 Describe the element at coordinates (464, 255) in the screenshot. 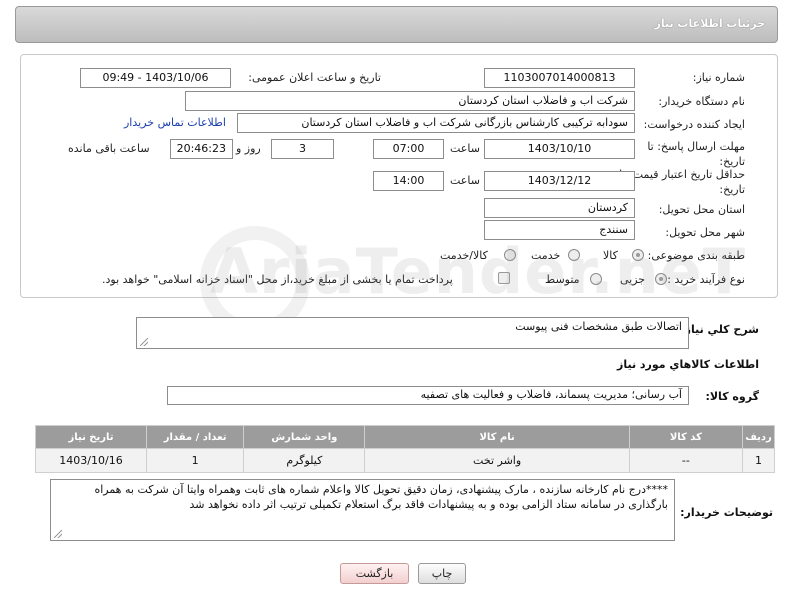

I see `category-goods-service-label: کالا/خدمت` at that location.